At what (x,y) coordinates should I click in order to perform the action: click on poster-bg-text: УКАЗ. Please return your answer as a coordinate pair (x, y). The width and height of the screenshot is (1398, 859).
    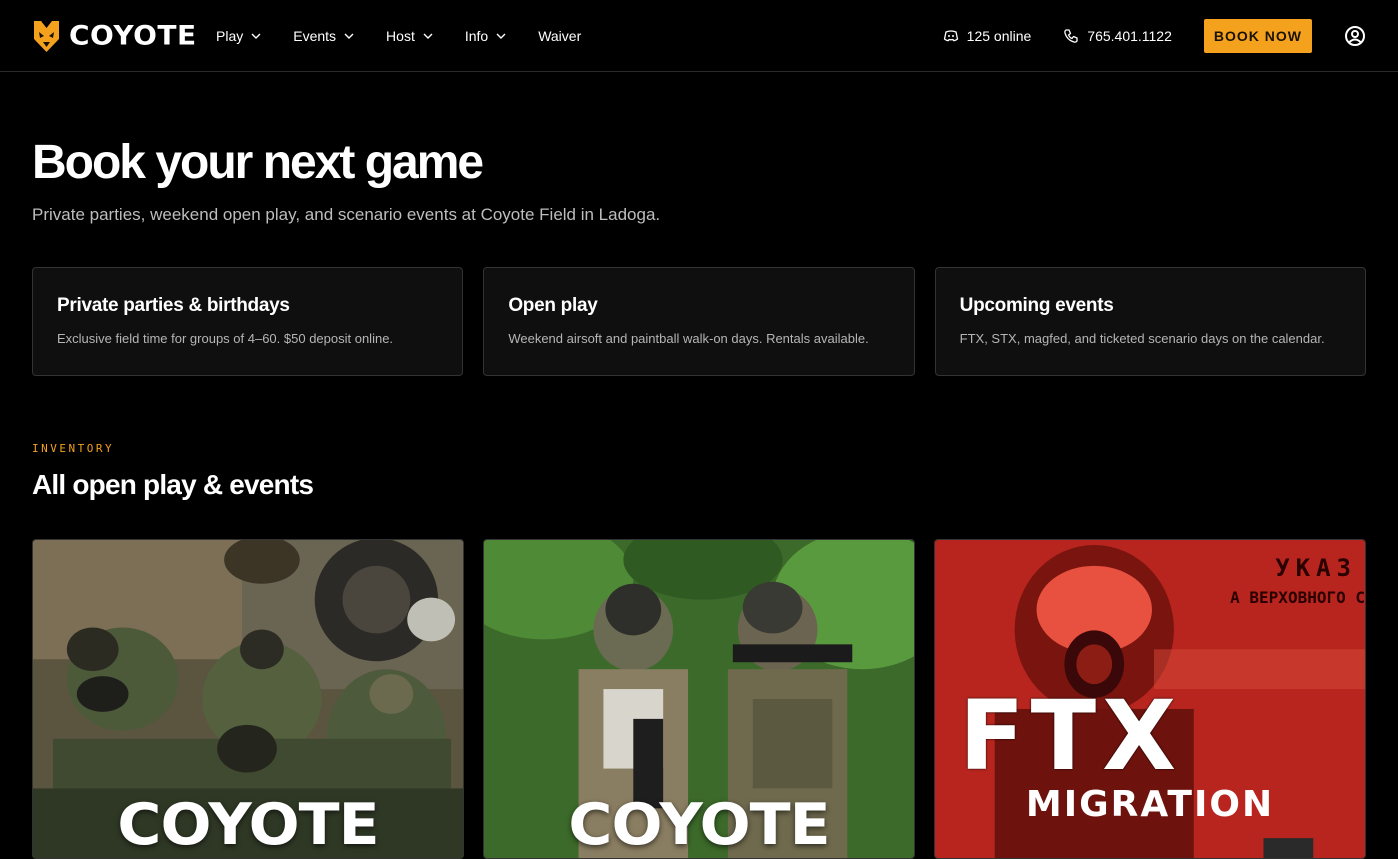
    Looking at the image, I should click on (1316, 568).